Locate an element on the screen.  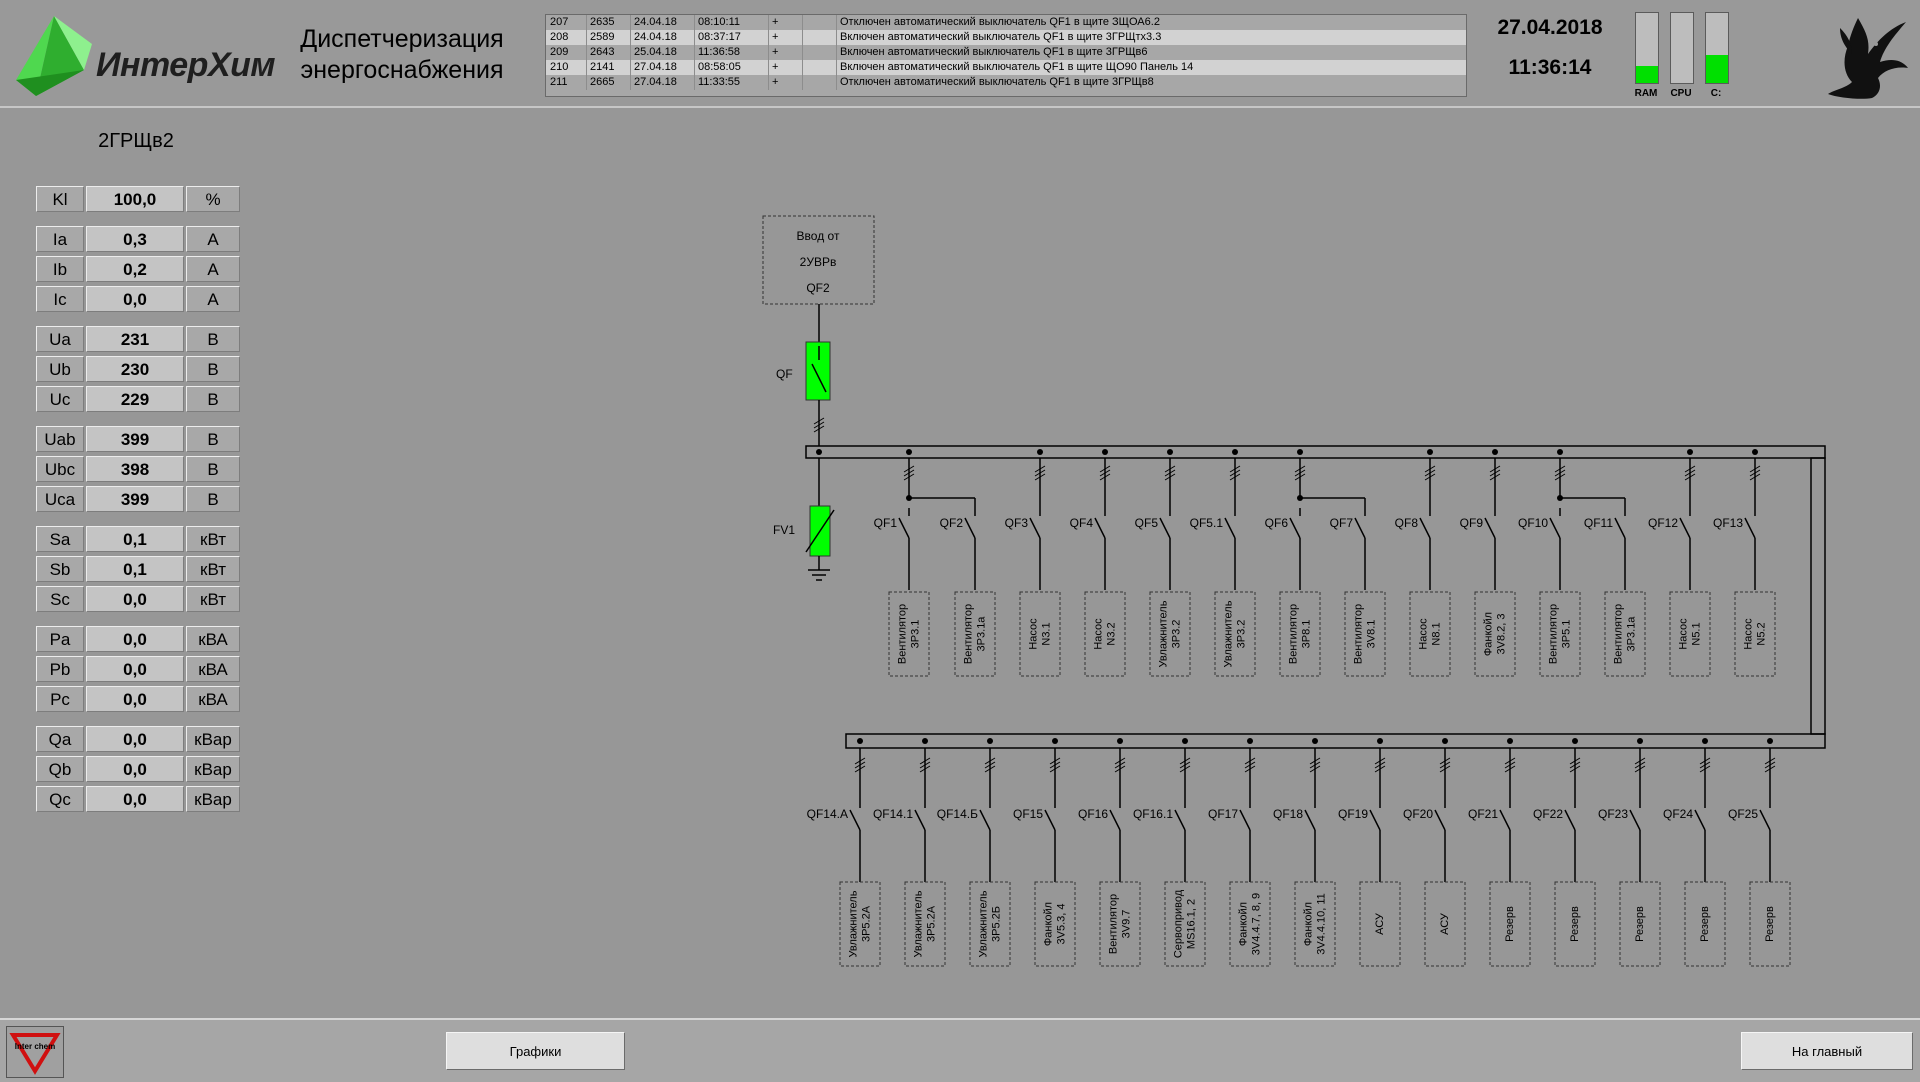
home-button: На главный is located at coordinates (1827, 1051).